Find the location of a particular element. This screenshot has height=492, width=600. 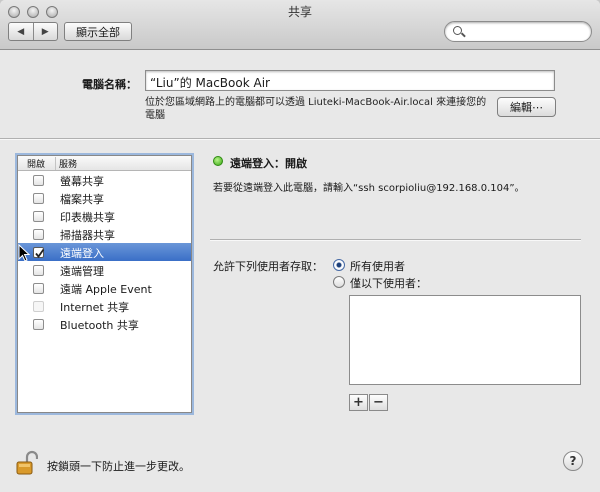

remove-user-button: − is located at coordinates (378, 402).